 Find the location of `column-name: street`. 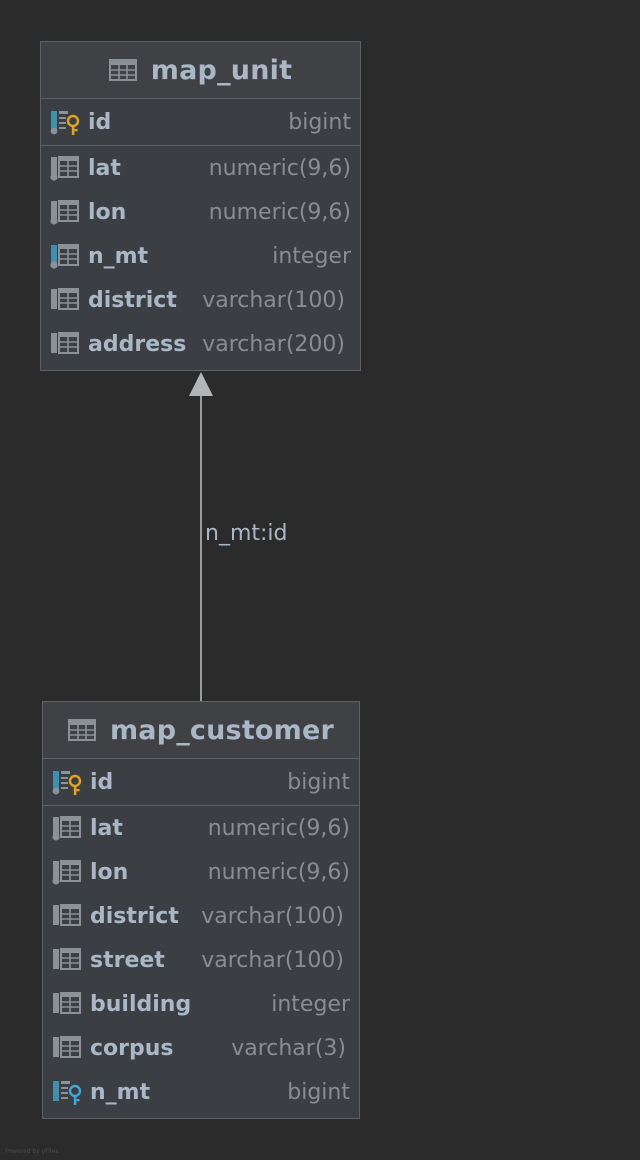

column-name: street is located at coordinates (127, 960).